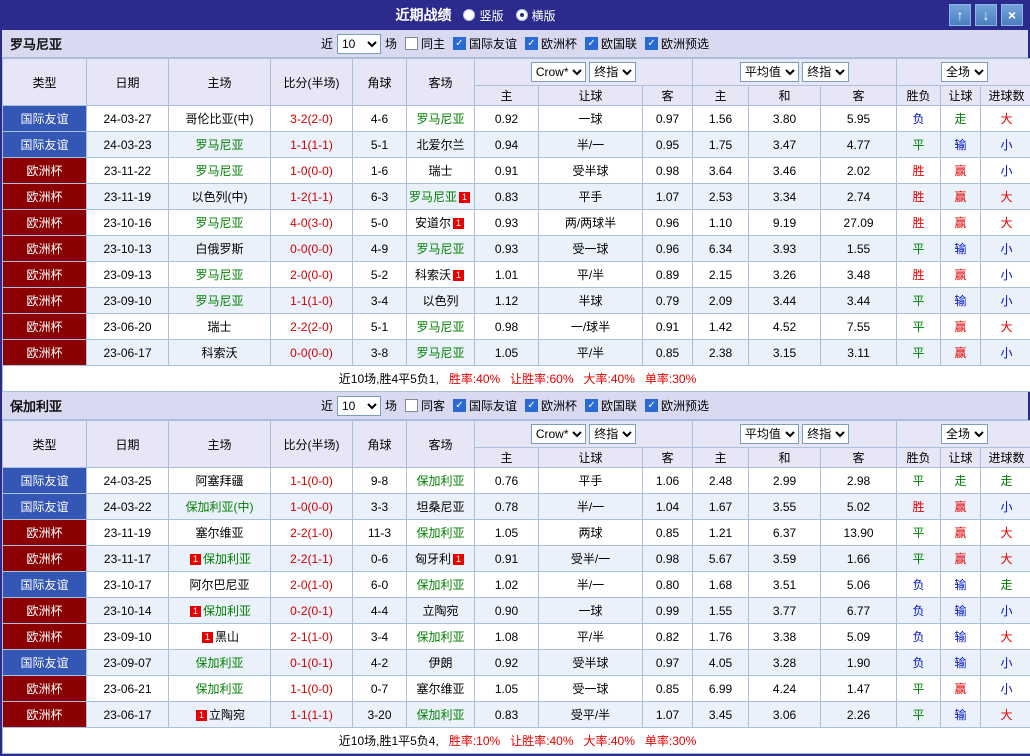 The width and height of the screenshot is (1030, 756). I want to click on team-label: 坦桑尼亚, so click(440, 507).